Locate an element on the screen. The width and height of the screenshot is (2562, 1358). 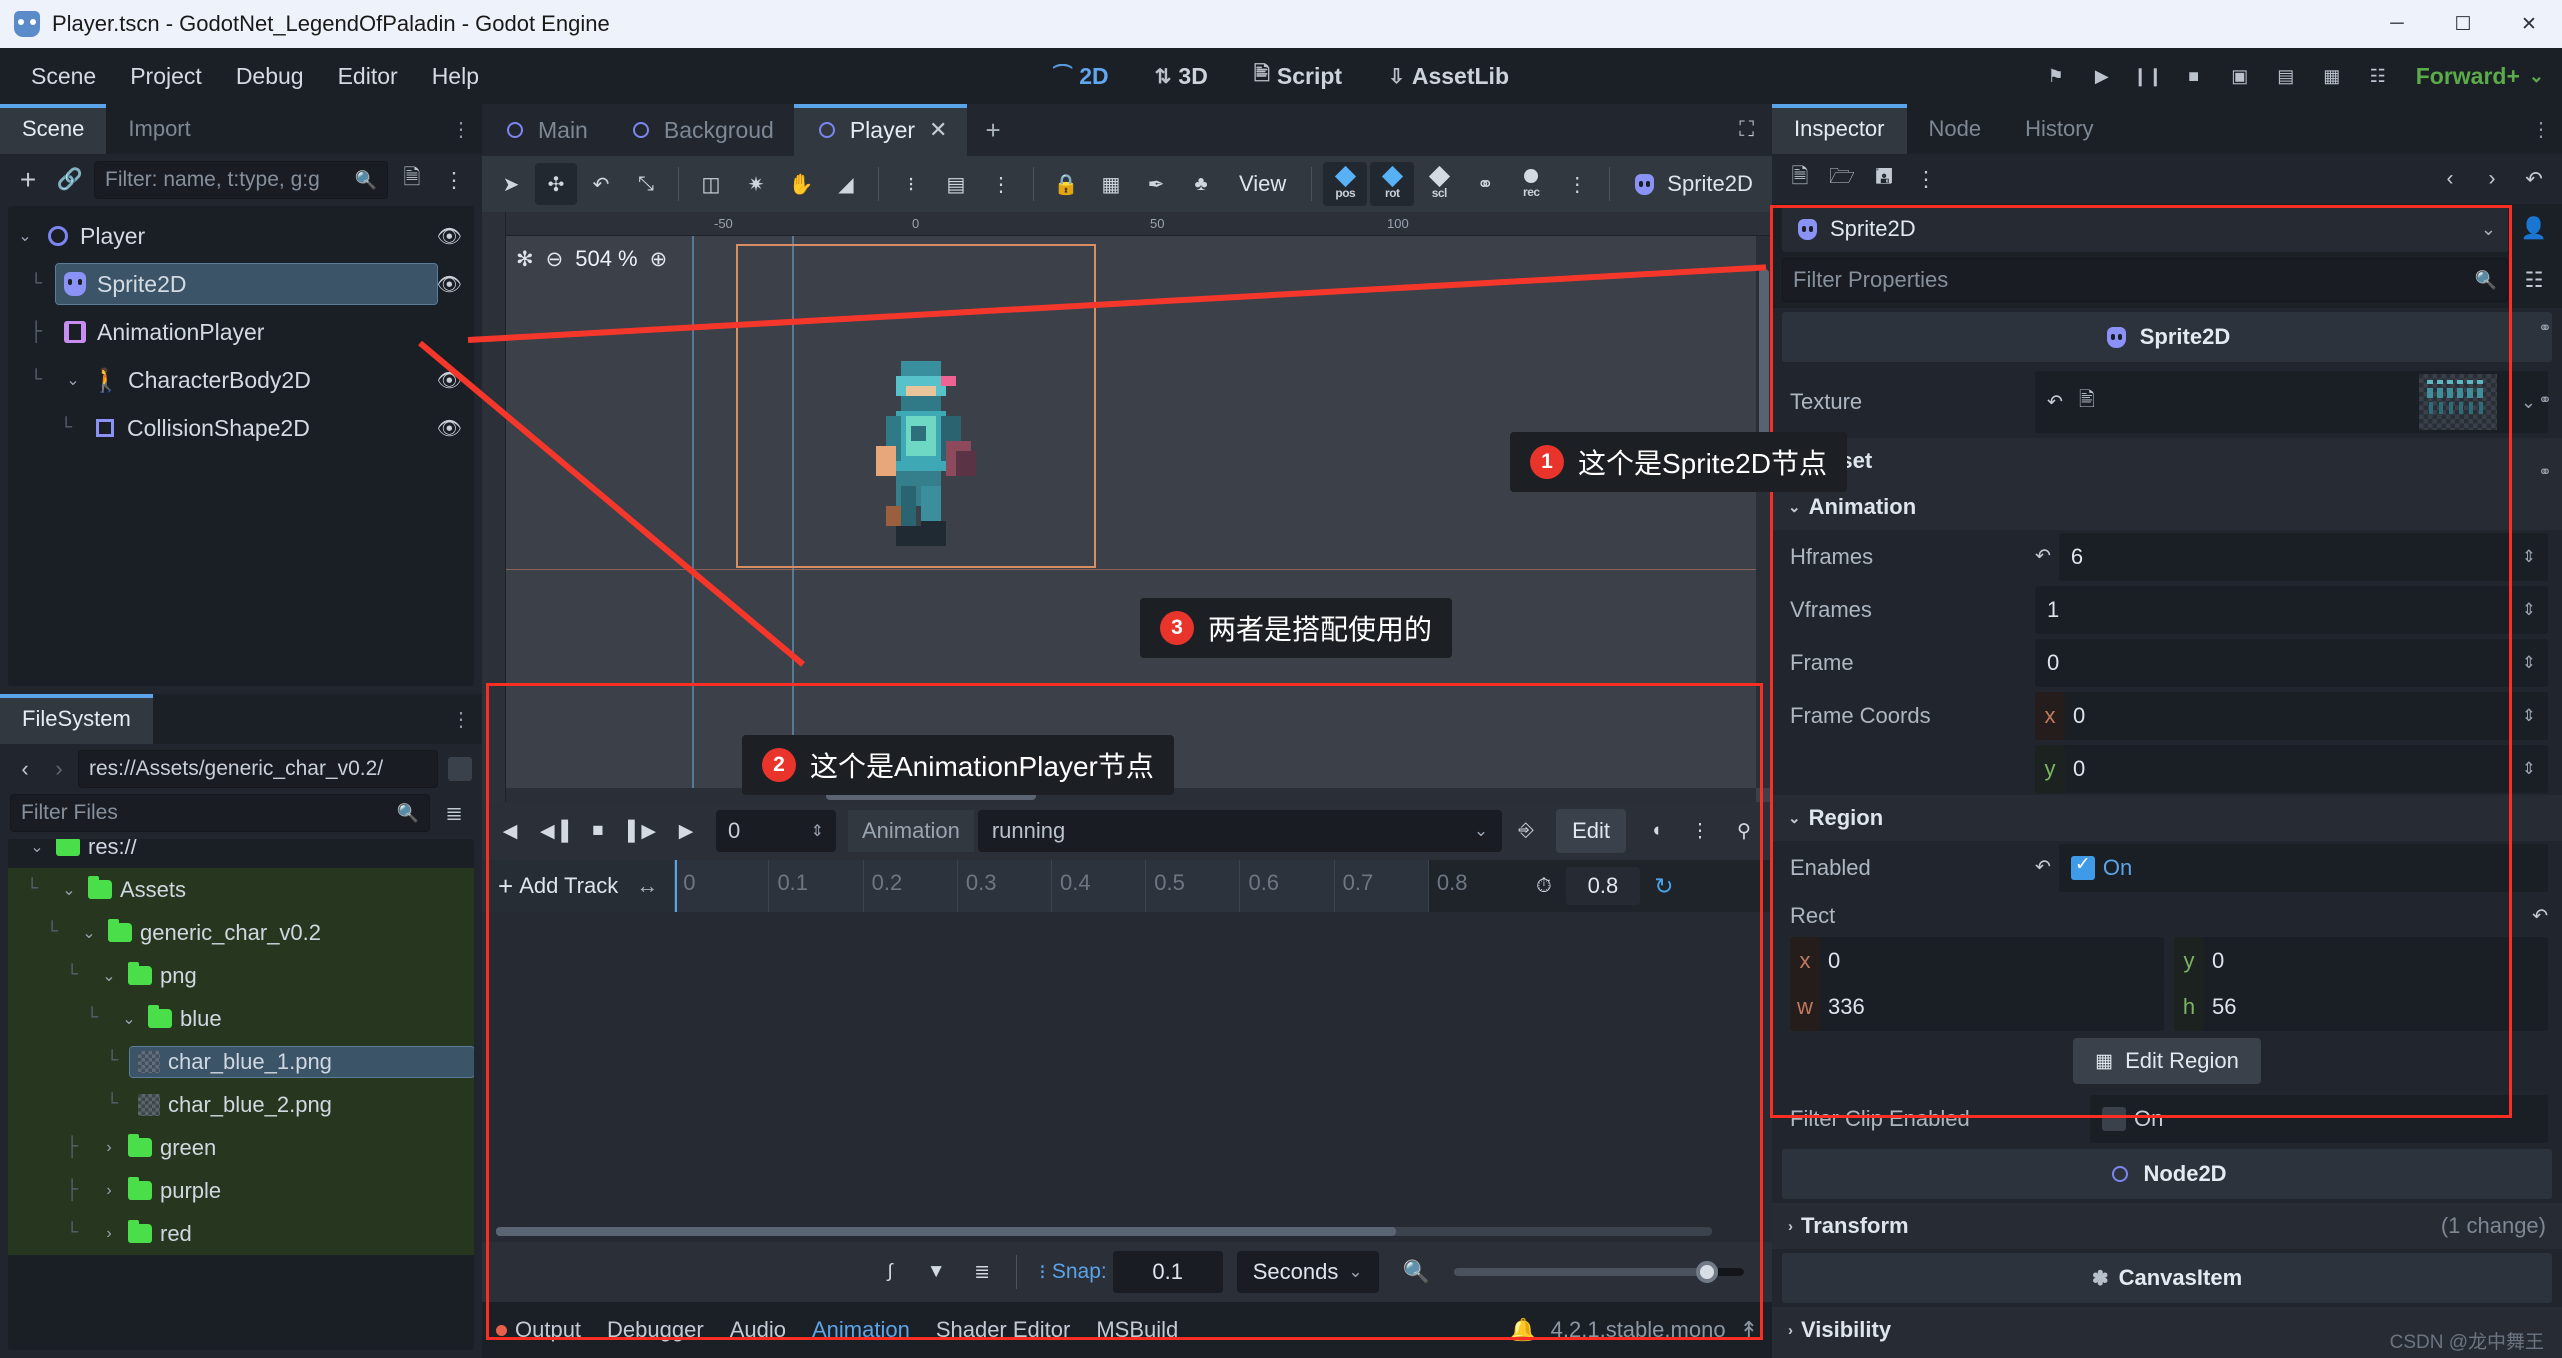
resize-tracks-icon: ↔ is located at coordinates (647, 886).